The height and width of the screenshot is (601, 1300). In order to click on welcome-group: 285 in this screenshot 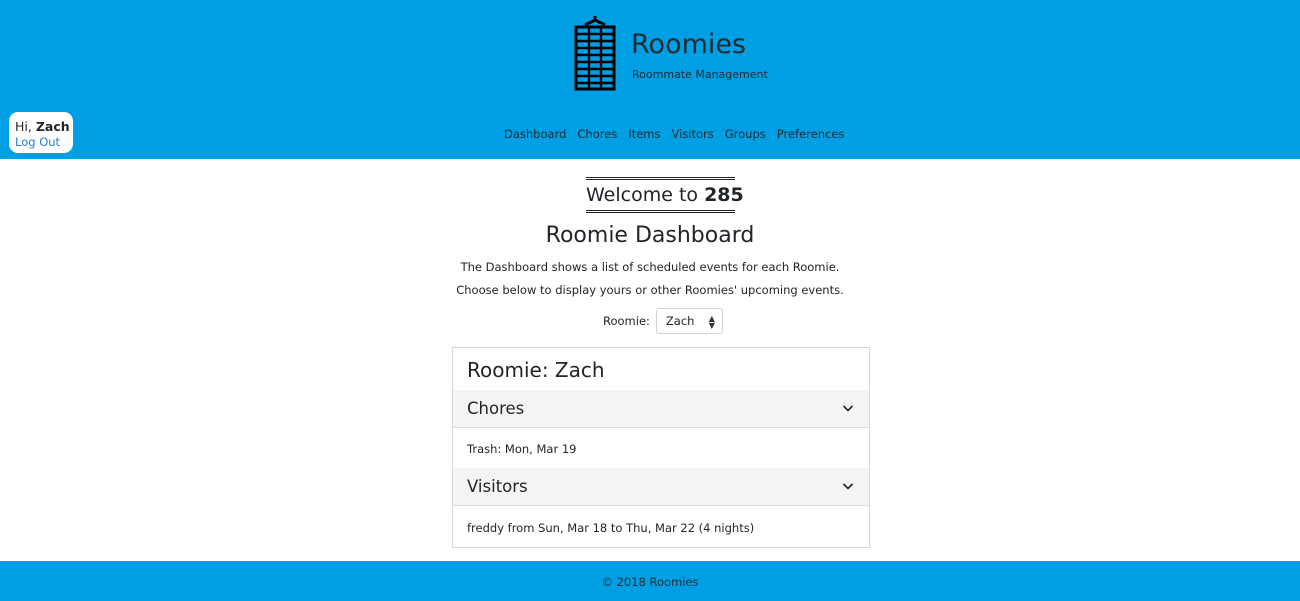, I will do `click(724, 195)`.